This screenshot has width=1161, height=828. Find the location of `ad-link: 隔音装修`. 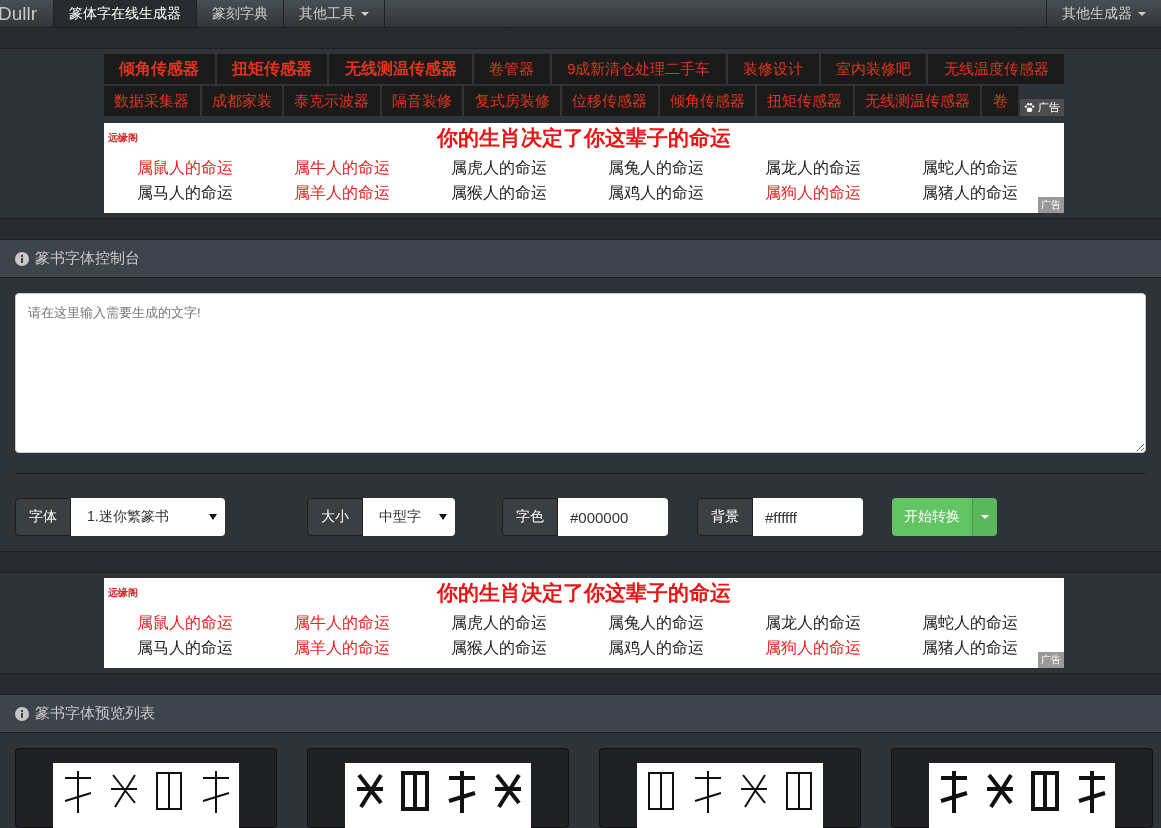

ad-link: 隔音装修 is located at coordinates (422, 101).